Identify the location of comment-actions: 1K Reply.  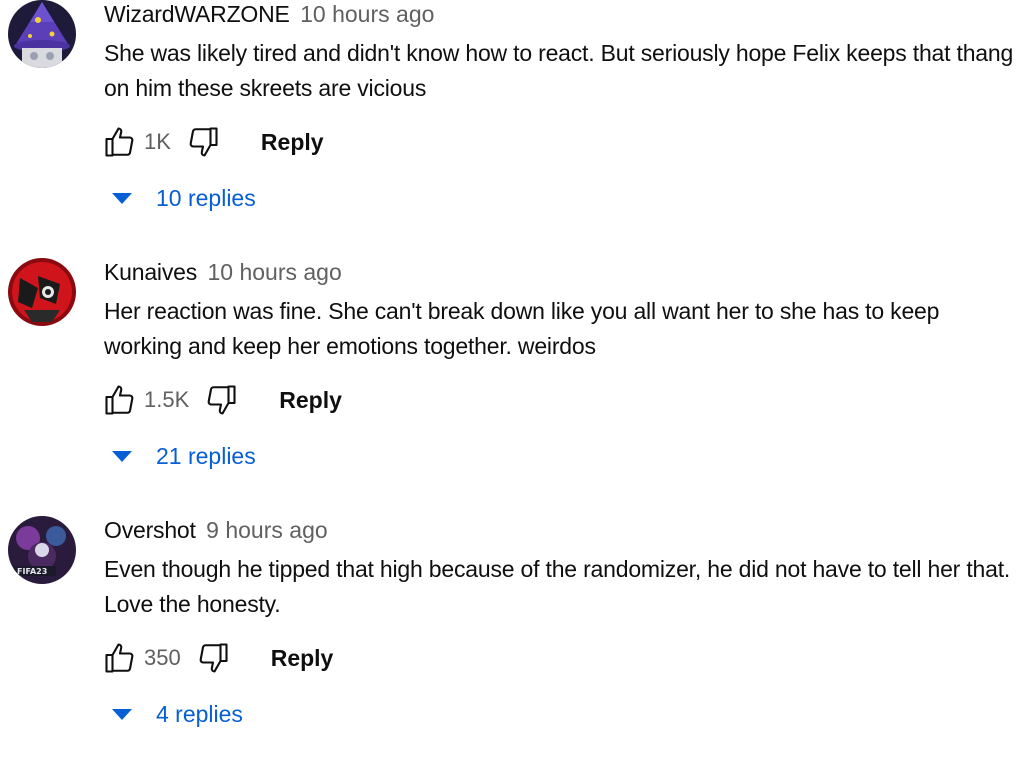
(212, 142).